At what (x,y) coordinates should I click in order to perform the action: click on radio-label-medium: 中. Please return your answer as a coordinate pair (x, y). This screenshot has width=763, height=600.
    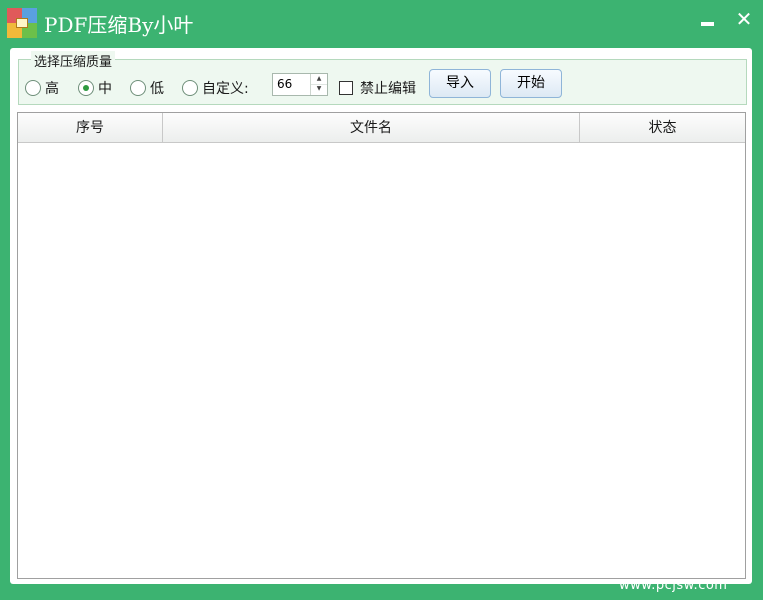
    Looking at the image, I should click on (105, 89).